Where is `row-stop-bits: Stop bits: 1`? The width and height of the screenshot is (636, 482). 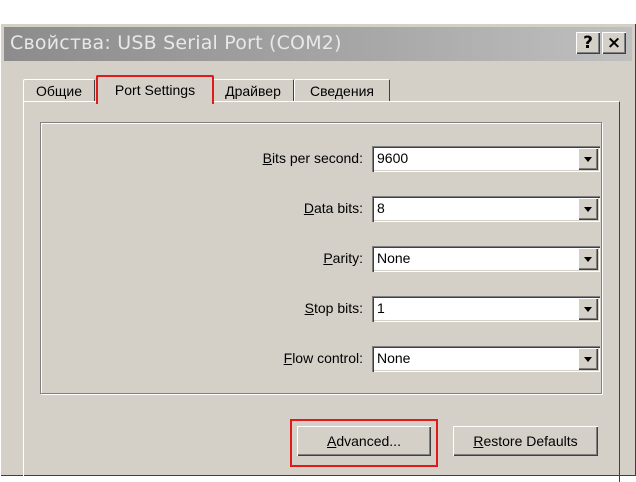 row-stop-bits: Stop bits: 1 is located at coordinates (321, 310).